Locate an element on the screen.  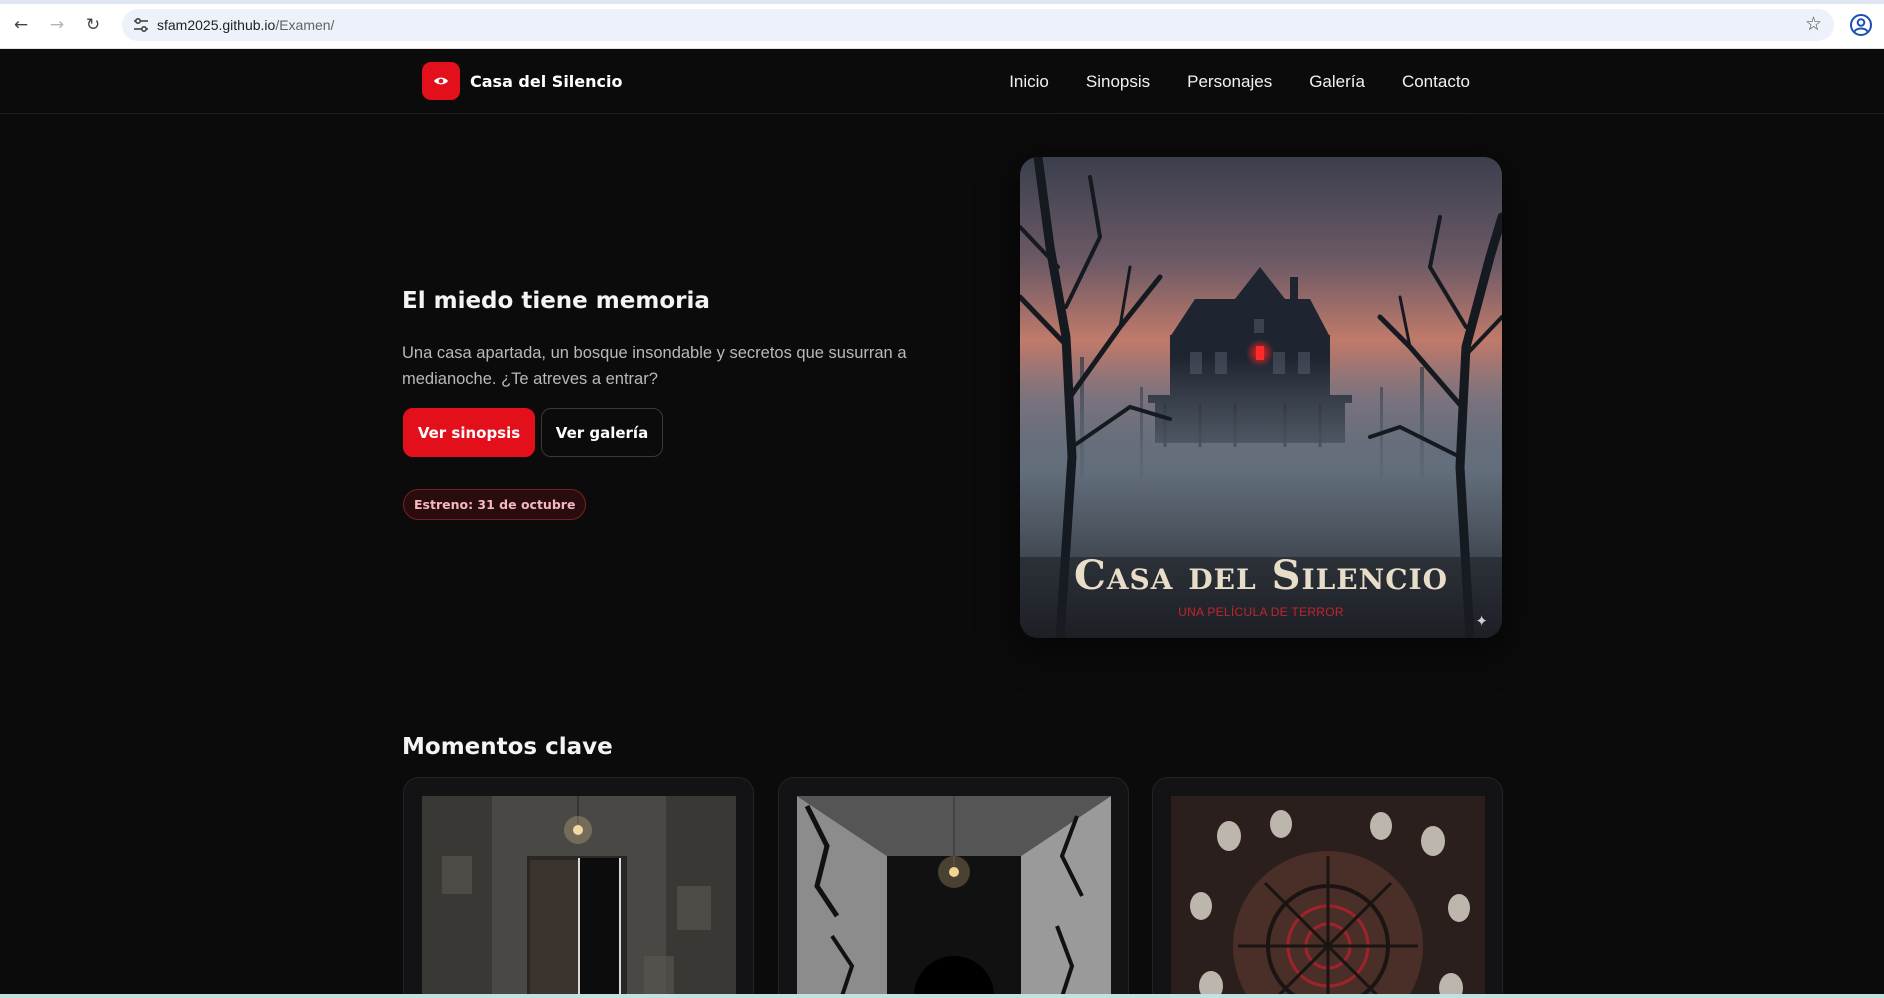
url-text: sfam2025.github.io/Examen/ is located at coordinates (245, 25).